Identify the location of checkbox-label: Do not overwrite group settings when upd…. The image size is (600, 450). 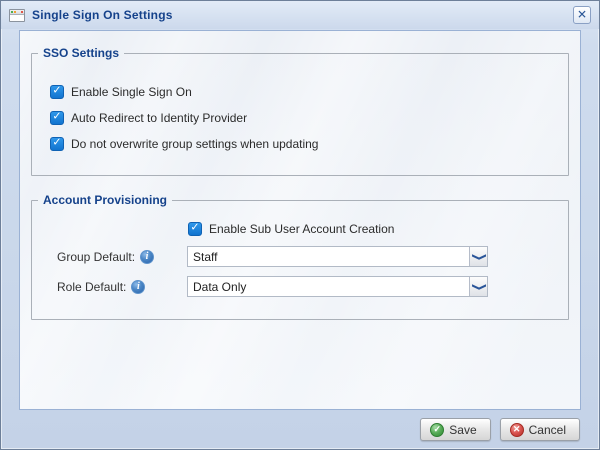
(195, 143).